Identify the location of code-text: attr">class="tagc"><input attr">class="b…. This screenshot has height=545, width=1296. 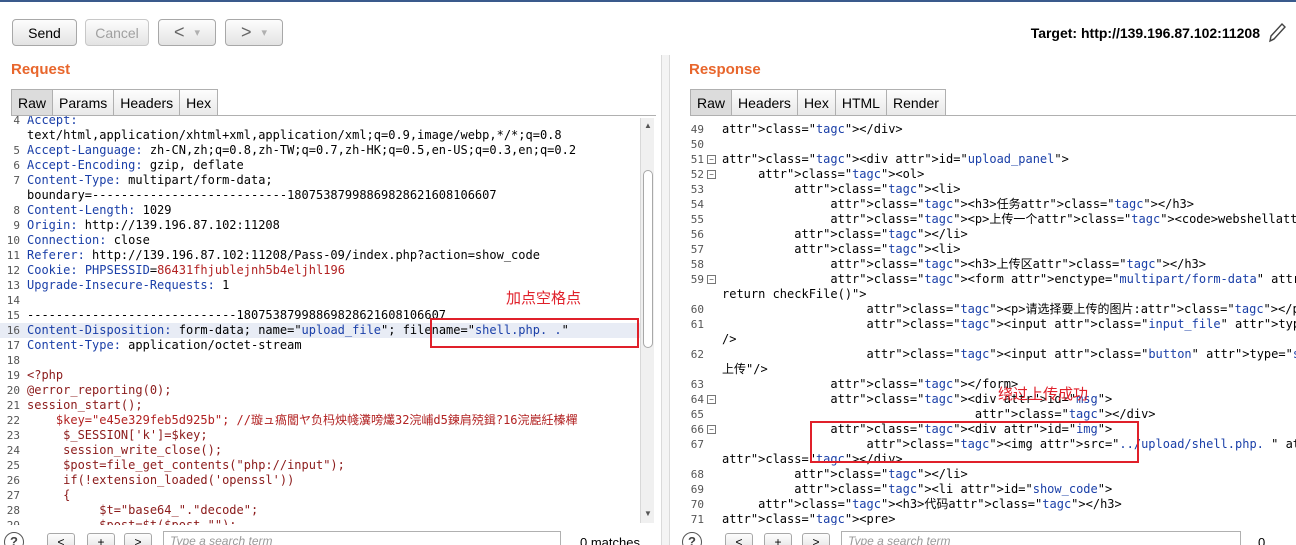
(1081, 354).